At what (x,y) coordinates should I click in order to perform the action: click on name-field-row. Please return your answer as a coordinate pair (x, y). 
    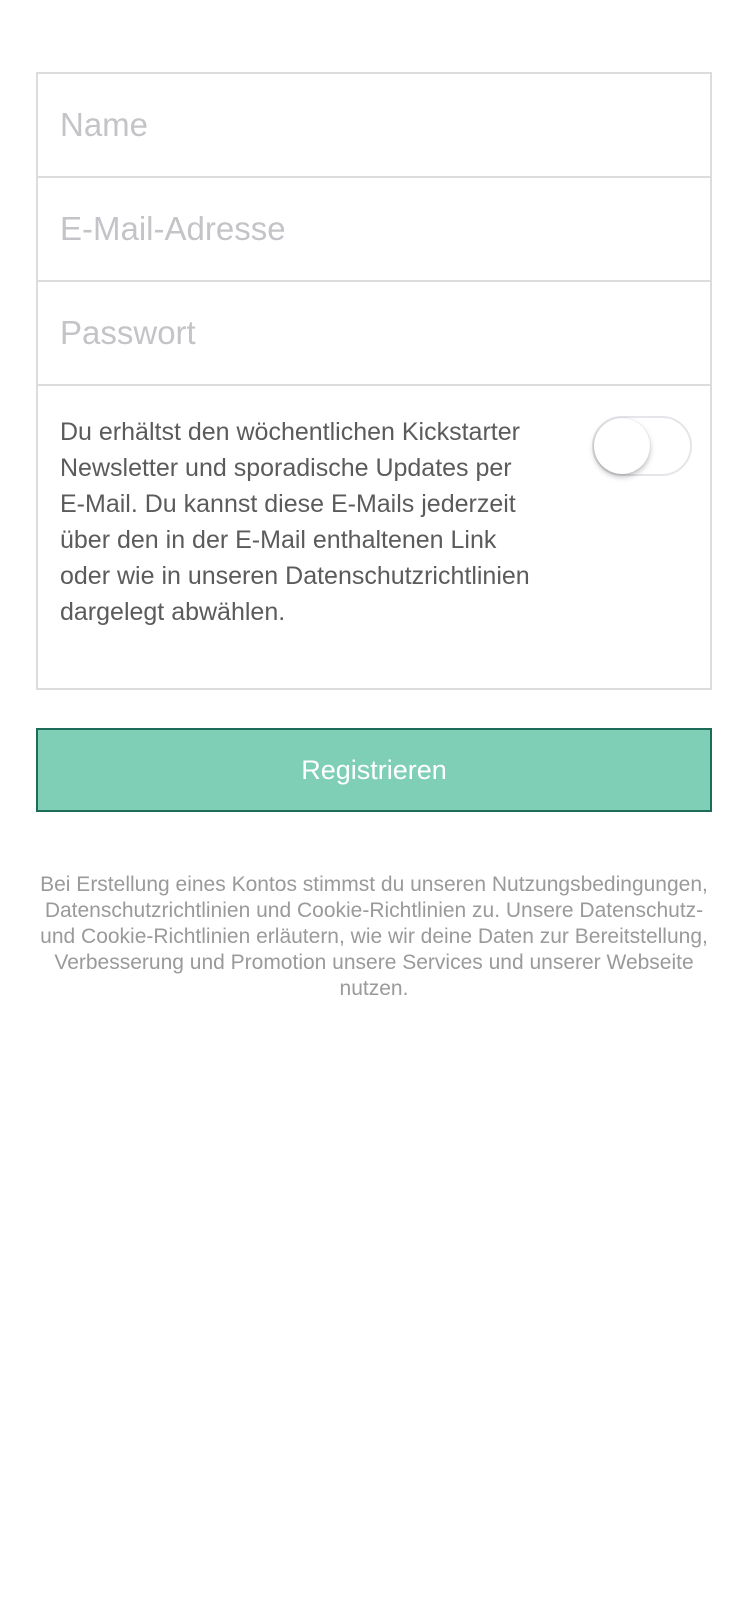
    Looking at the image, I should click on (374, 126).